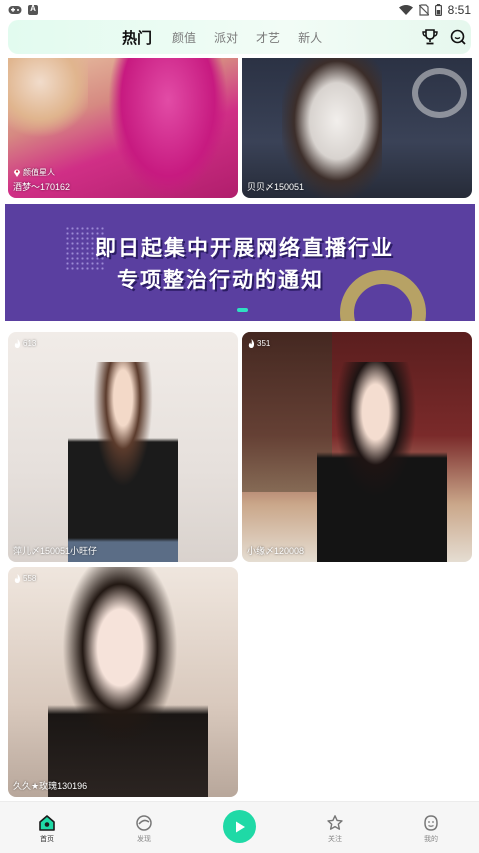 This screenshot has height=853, width=479. What do you see at coordinates (431, 823) in the screenshot?
I see `profile-icon` at bounding box center [431, 823].